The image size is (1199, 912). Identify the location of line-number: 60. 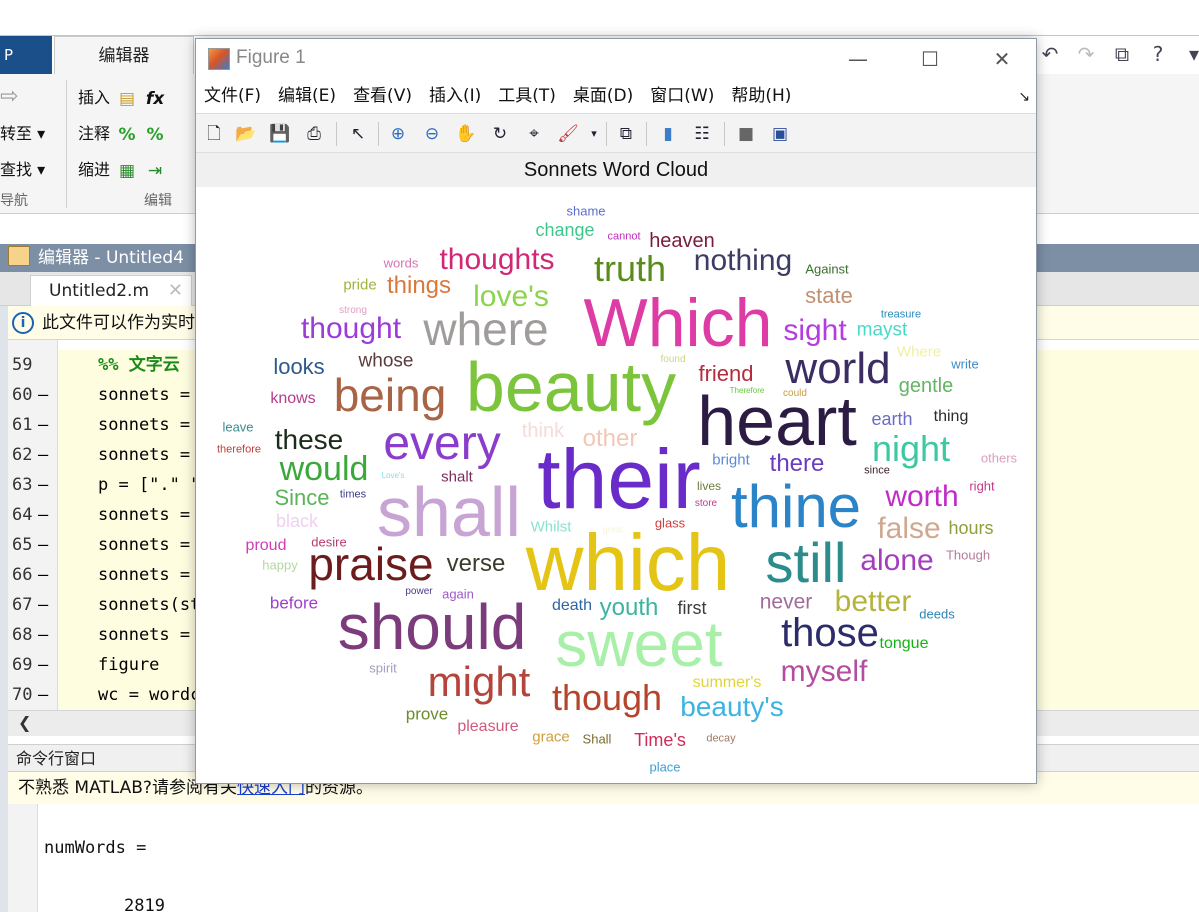
(22, 395).